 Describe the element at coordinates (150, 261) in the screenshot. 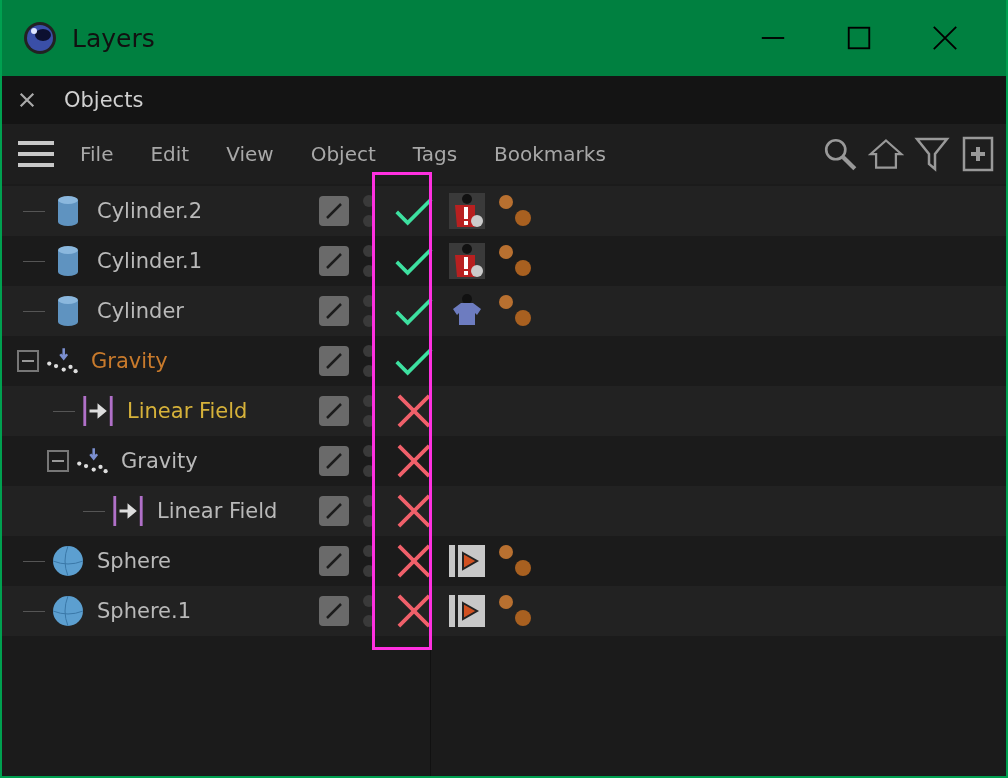

I see `object-name: Cylinder.1` at that location.